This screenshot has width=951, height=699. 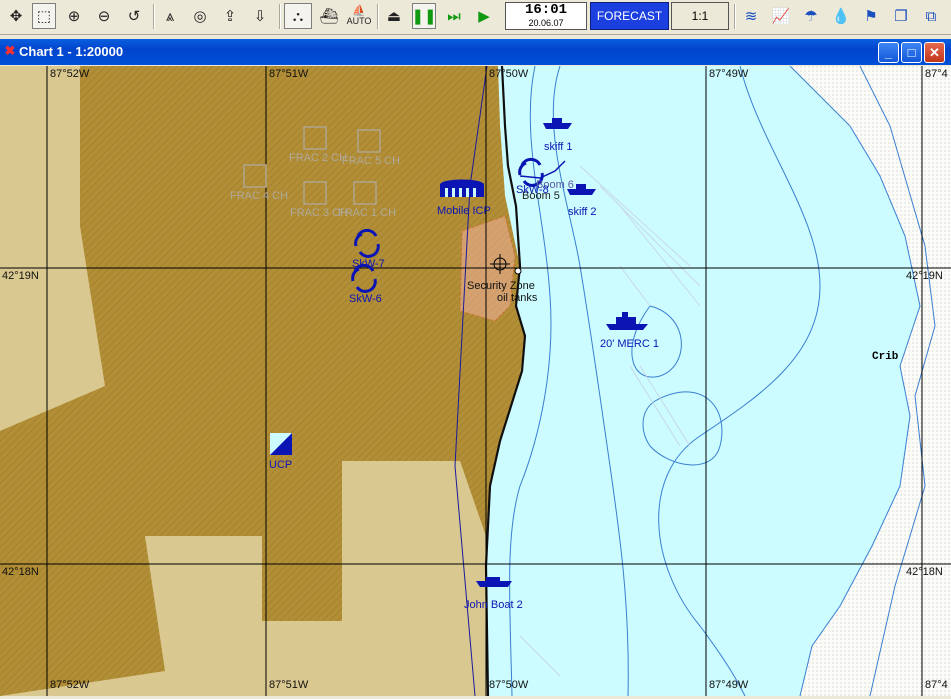 What do you see at coordinates (71, 51) in the screenshot?
I see `chart-window-title: Chart 1 - 1:20000` at bounding box center [71, 51].